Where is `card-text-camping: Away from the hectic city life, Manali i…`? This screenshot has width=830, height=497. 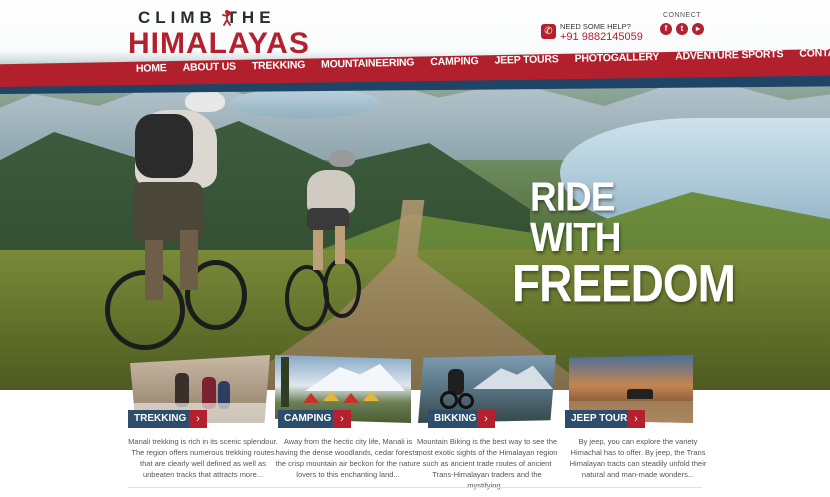
card-text-camping: Away from the hectic city life, Manali i… is located at coordinates (348, 458).